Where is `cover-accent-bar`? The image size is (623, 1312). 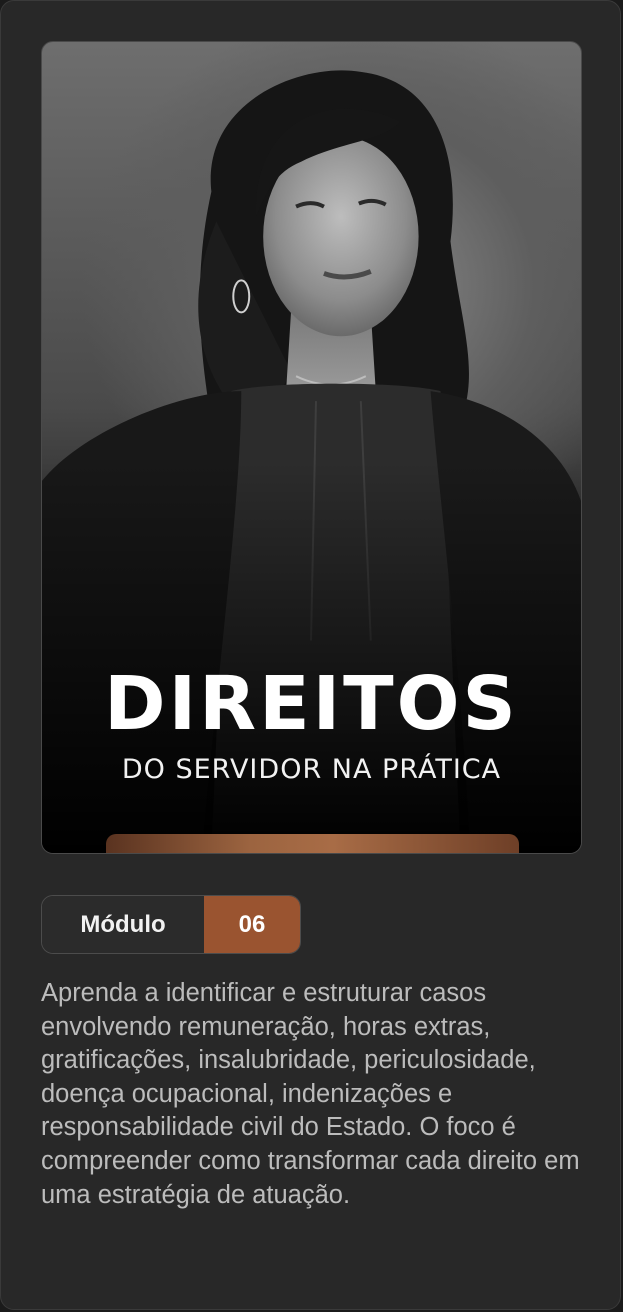 cover-accent-bar is located at coordinates (312, 843).